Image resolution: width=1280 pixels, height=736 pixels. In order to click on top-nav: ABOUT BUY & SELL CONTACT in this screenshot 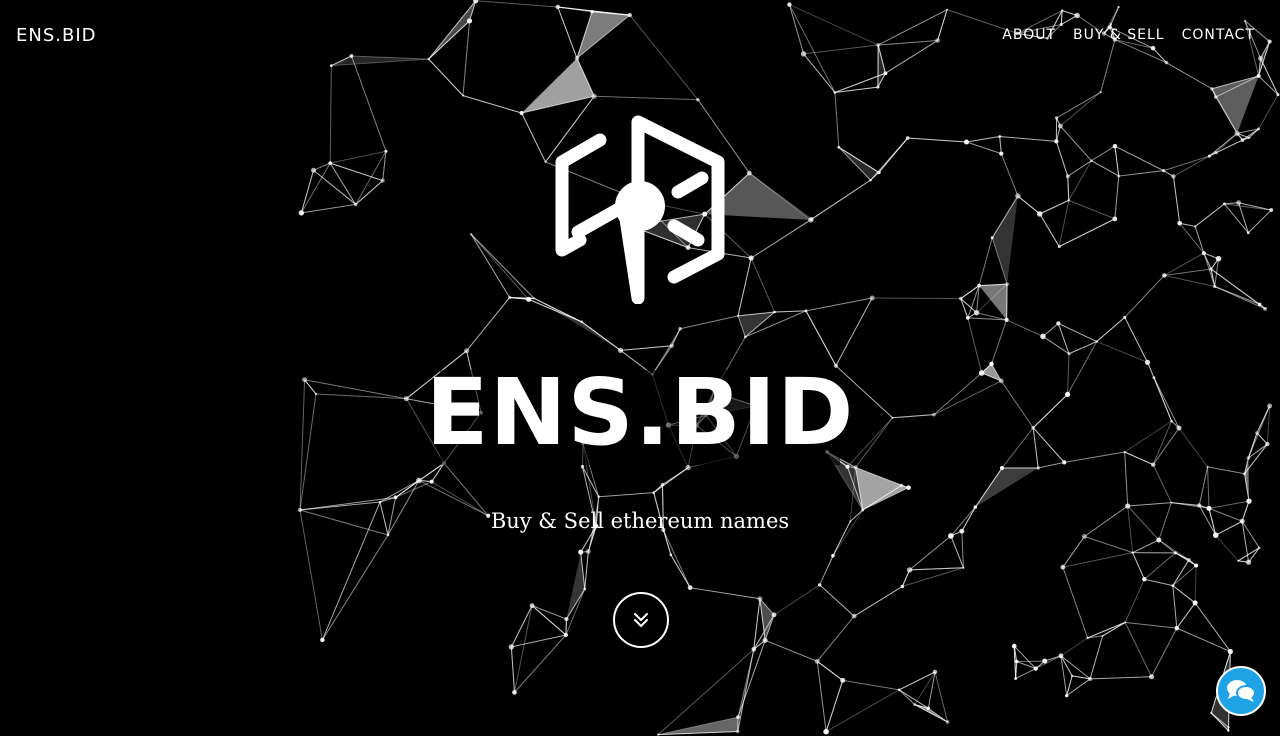, I will do `click(1128, 35)`.